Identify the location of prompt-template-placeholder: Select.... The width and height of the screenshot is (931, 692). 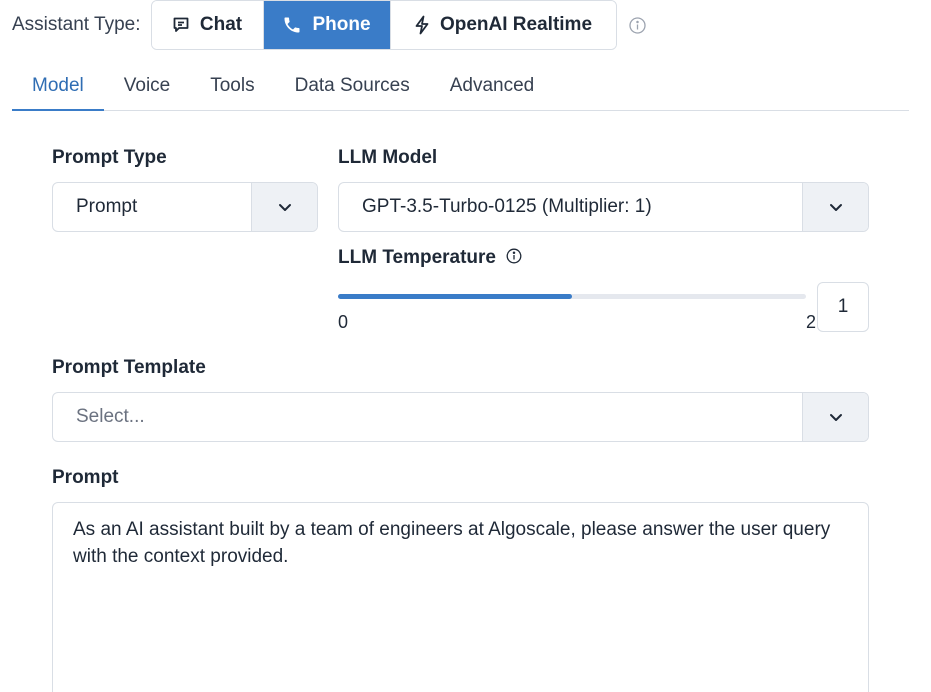
(110, 416).